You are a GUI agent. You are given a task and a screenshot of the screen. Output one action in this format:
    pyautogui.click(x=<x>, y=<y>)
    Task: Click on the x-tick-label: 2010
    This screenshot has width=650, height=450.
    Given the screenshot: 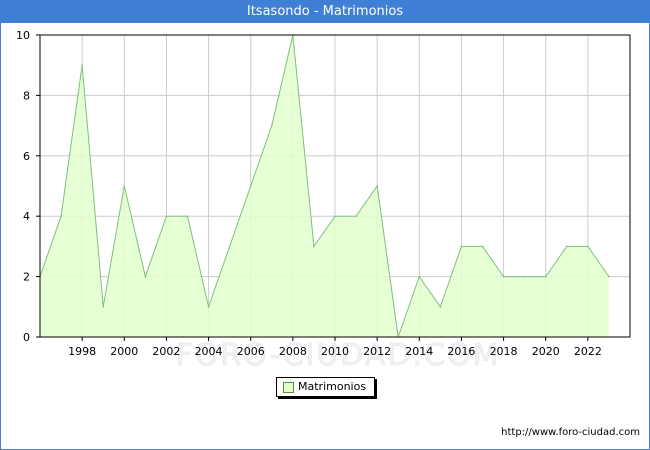 What is the action you would take?
    pyautogui.click(x=335, y=351)
    